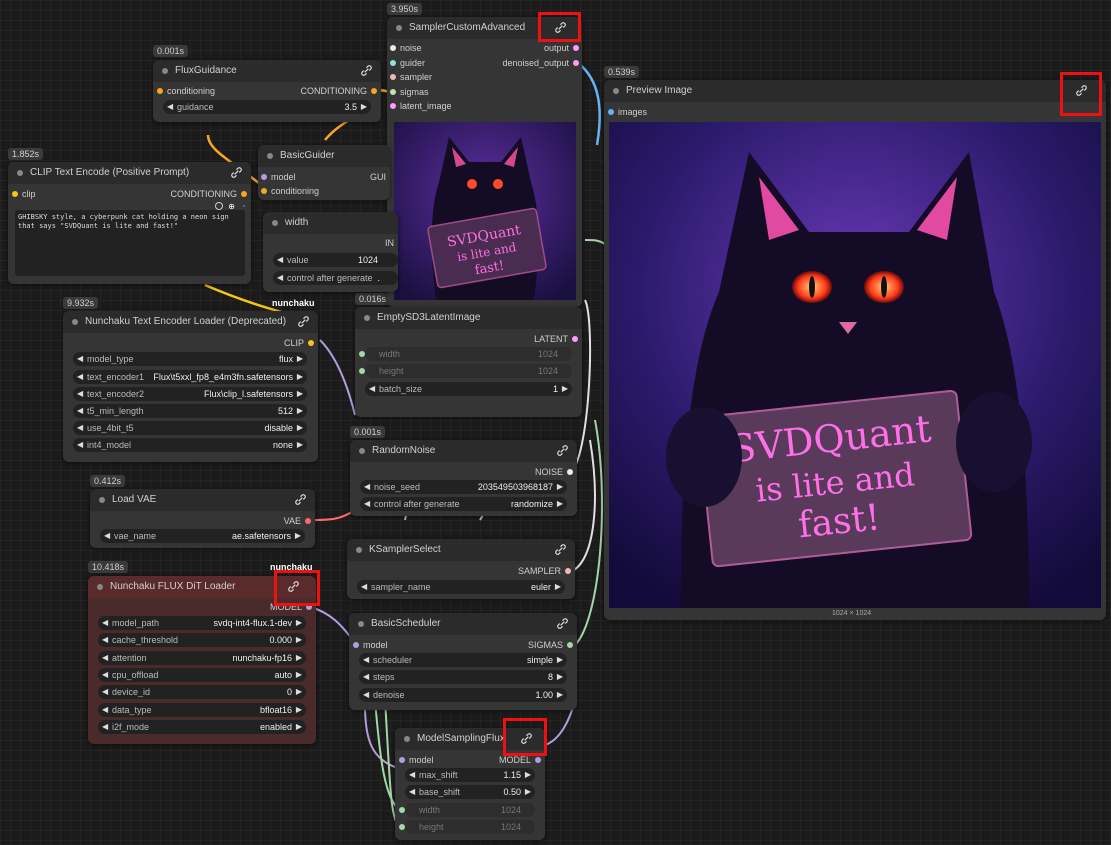 The height and width of the screenshot is (845, 1111). I want to click on attention-widget: ◀ attention nunchaku-fp16 ▶, so click(202, 658).